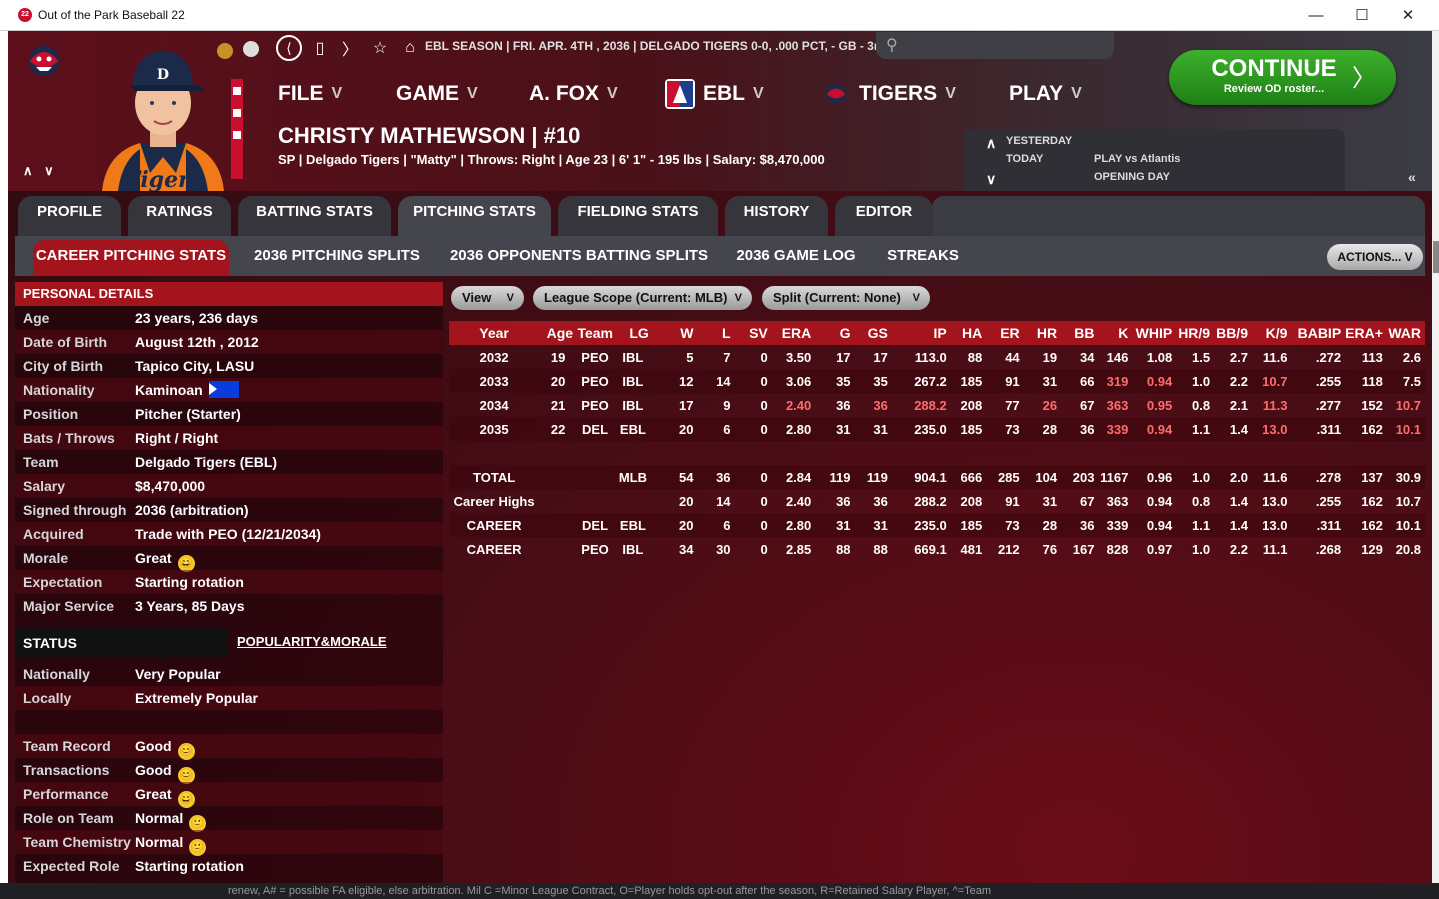 The height and width of the screenshot is (899, 1439). Describe the element at coordinates (921, 333) in the screenshot. I see `column-header: IP` at that location.